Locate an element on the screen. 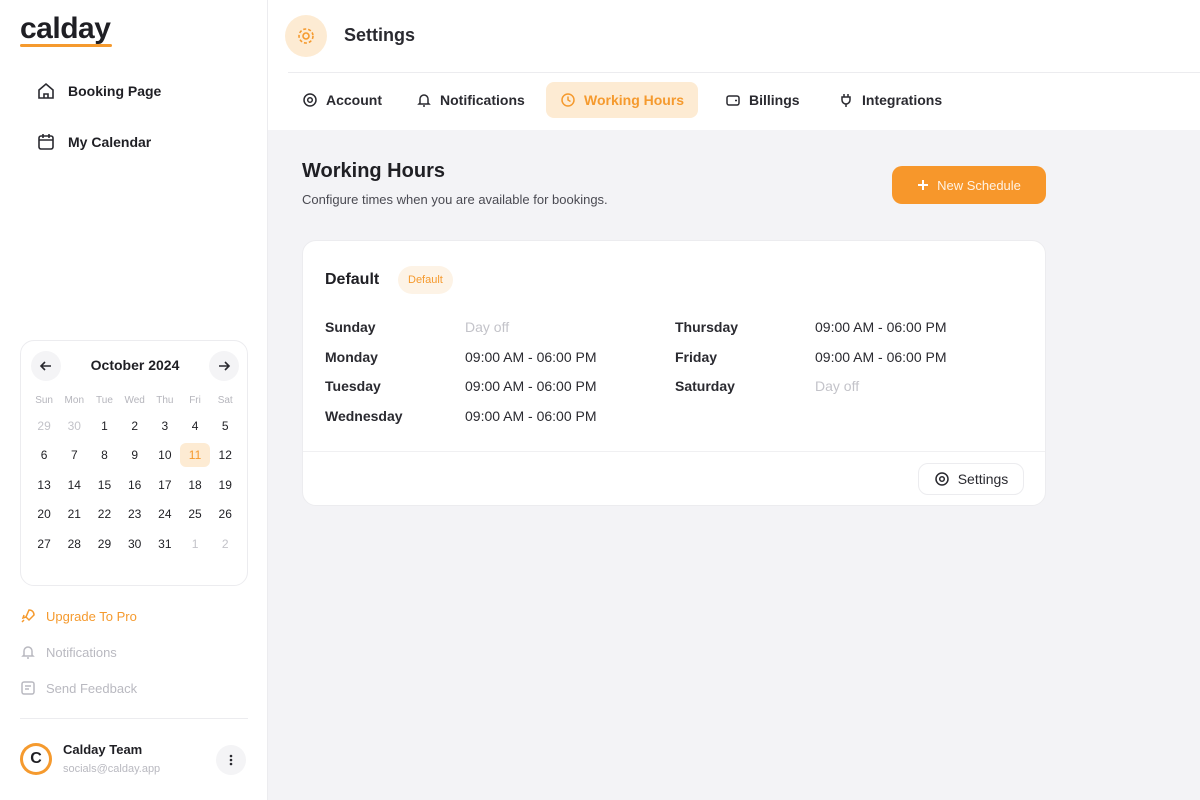 This screenshot has width=1200, height=800. weekday-label: Wed is located at coordinates (134, 400).